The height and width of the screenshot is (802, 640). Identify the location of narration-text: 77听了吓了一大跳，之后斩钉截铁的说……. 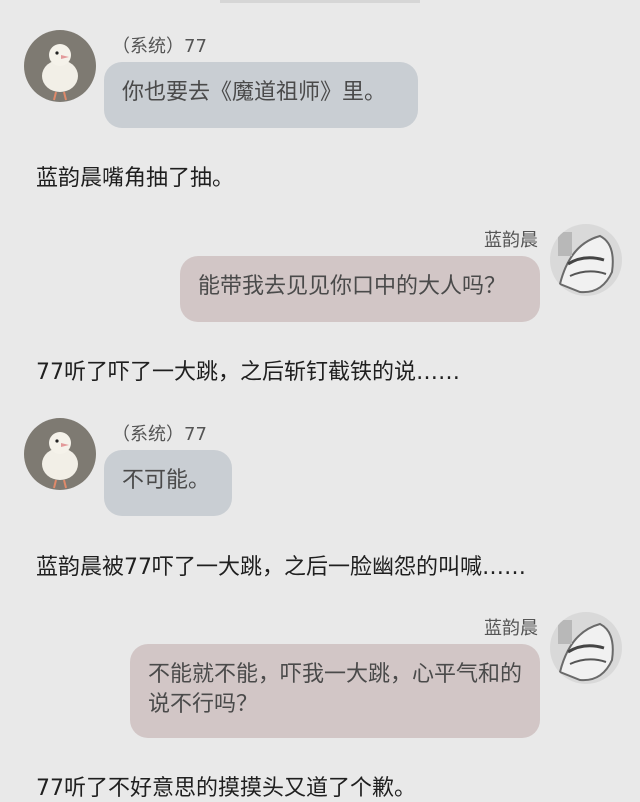
(248, 372).